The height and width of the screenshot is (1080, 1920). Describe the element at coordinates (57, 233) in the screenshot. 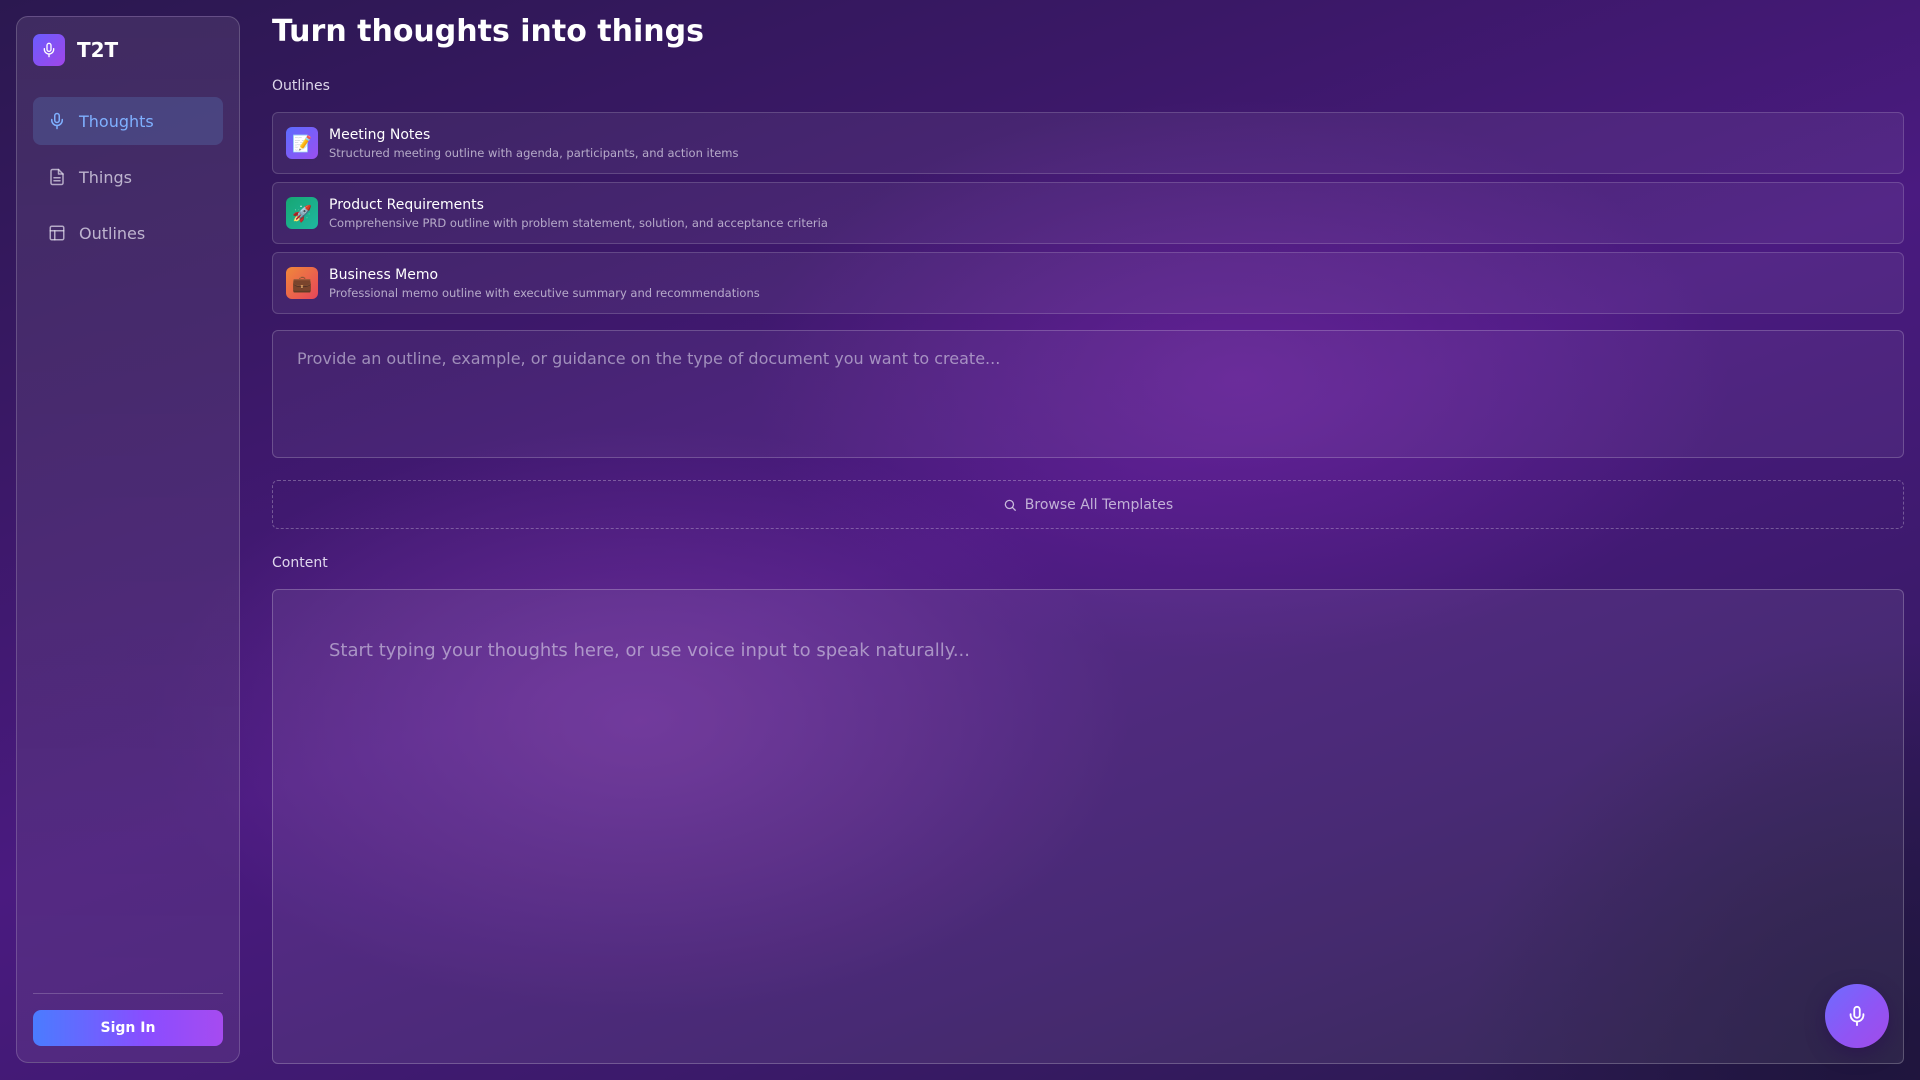

I see `layout-icon` at that location.